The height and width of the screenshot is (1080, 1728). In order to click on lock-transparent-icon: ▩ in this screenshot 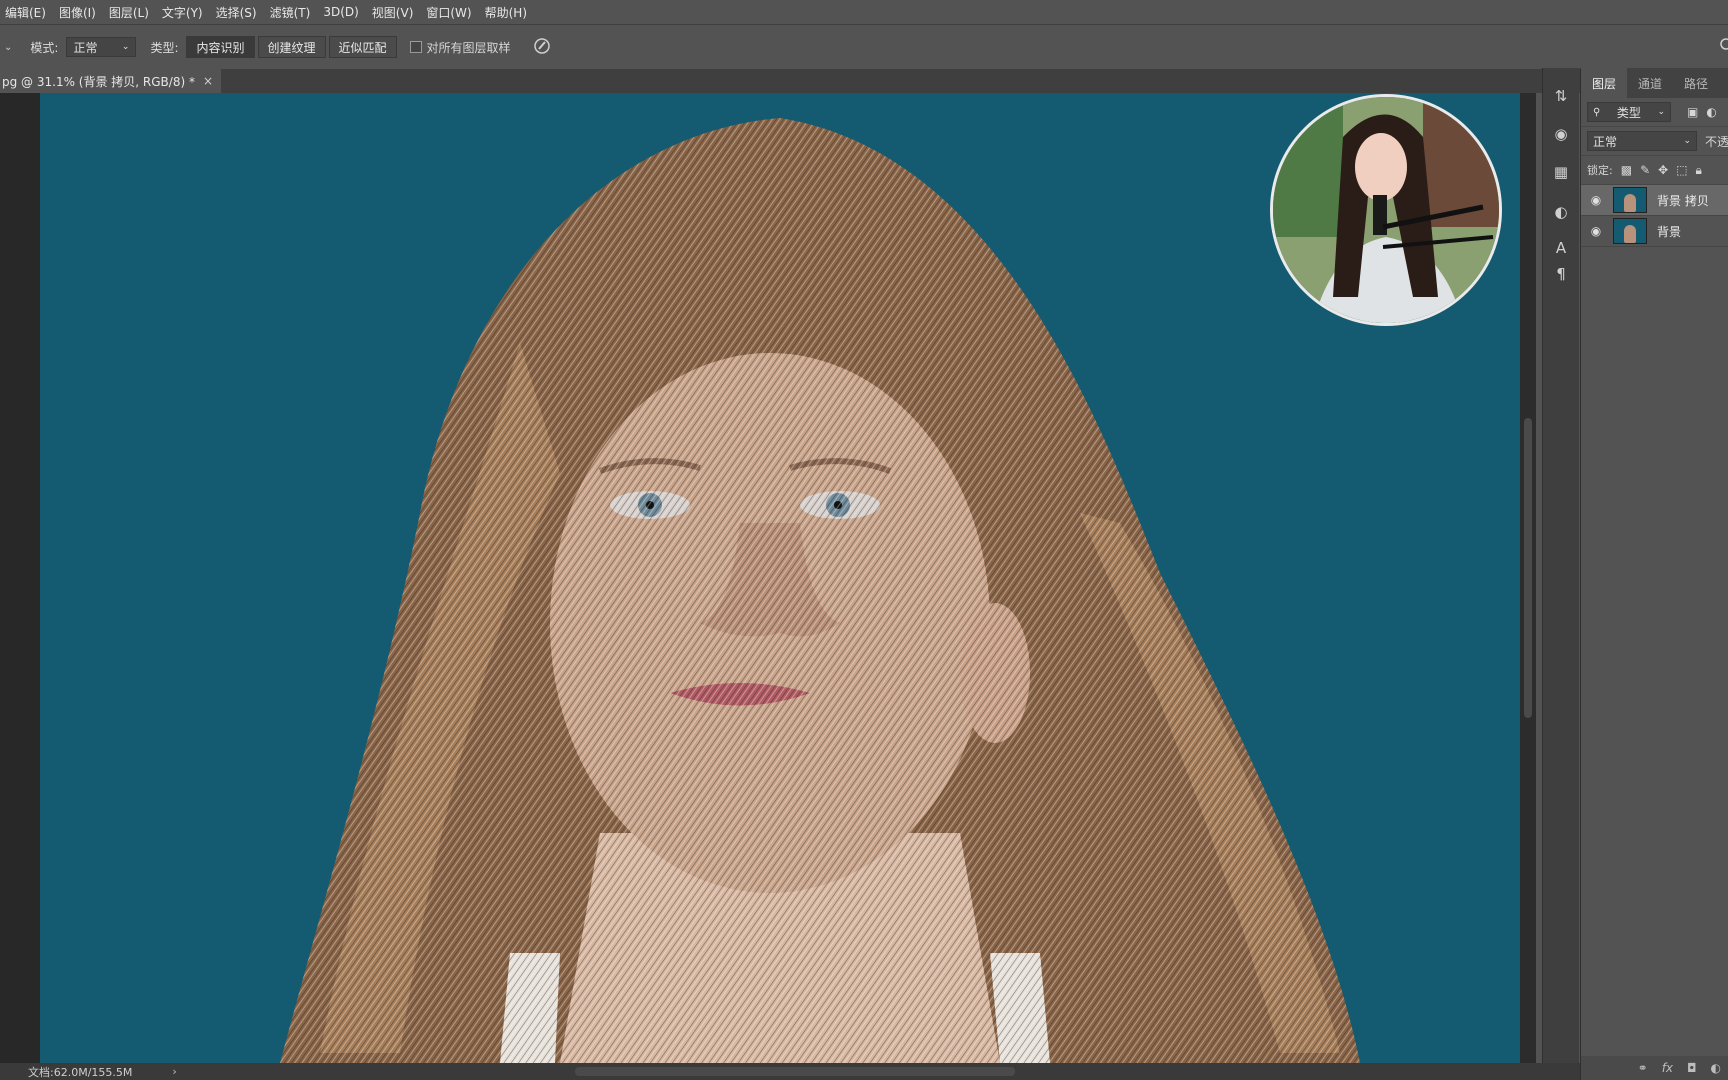, I will do `click(1626, 170)`.